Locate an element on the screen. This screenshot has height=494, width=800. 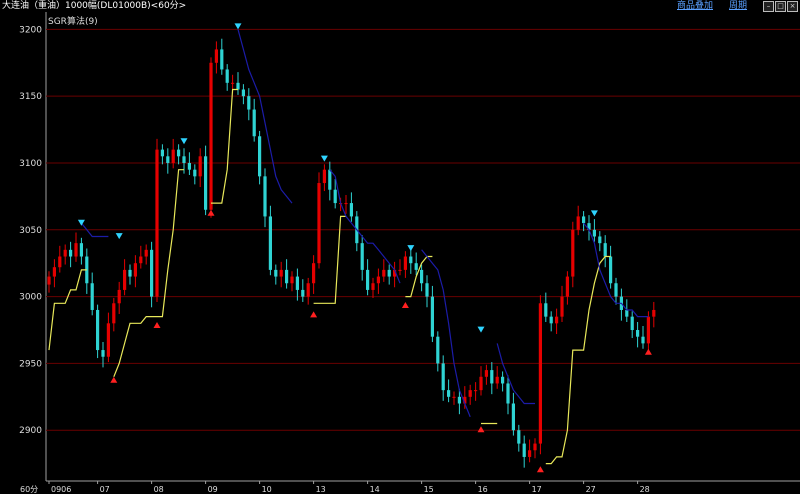
x-tick-label: 0906 is located at coordinates (61, 489).